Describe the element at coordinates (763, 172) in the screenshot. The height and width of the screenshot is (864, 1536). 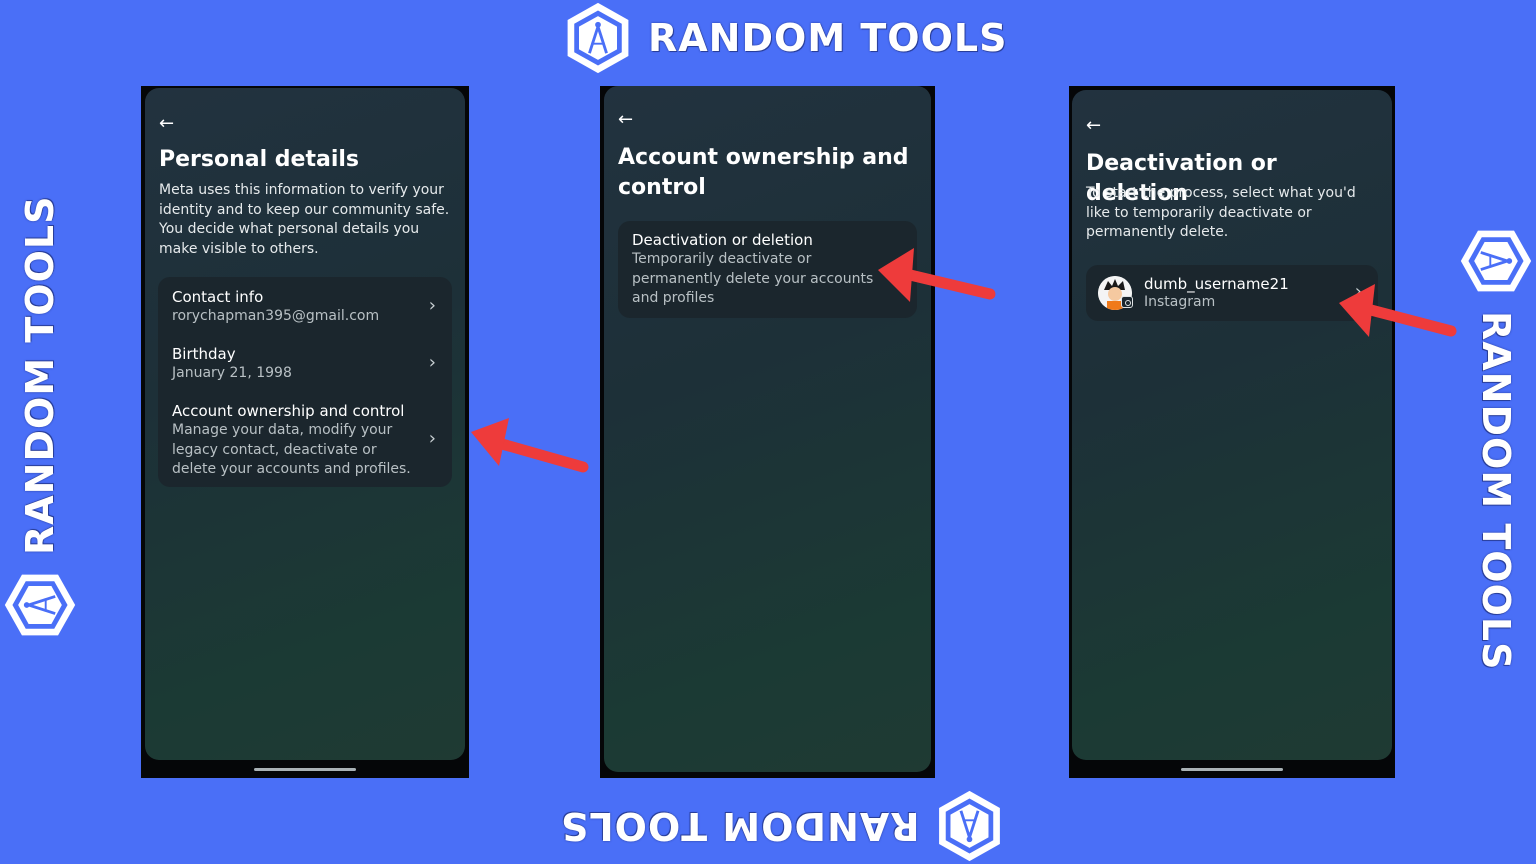
I see `page-title: Account ownership and control` at that location.